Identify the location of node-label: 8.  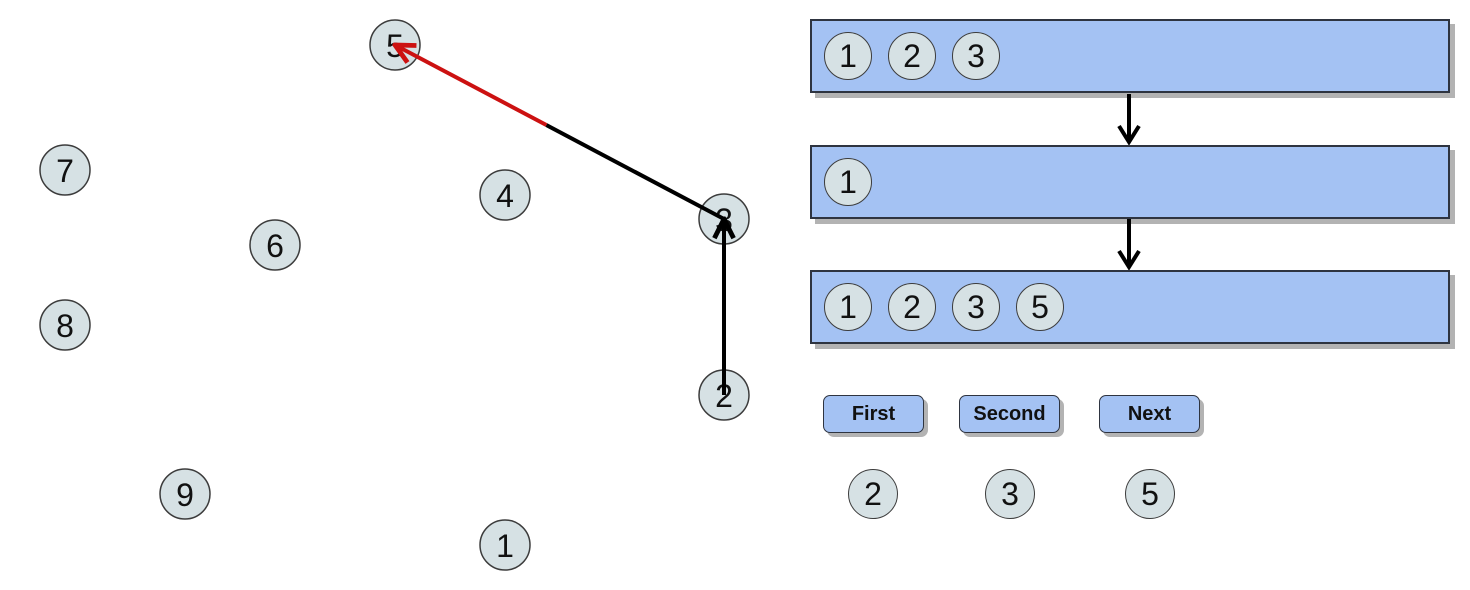
(65, 326).